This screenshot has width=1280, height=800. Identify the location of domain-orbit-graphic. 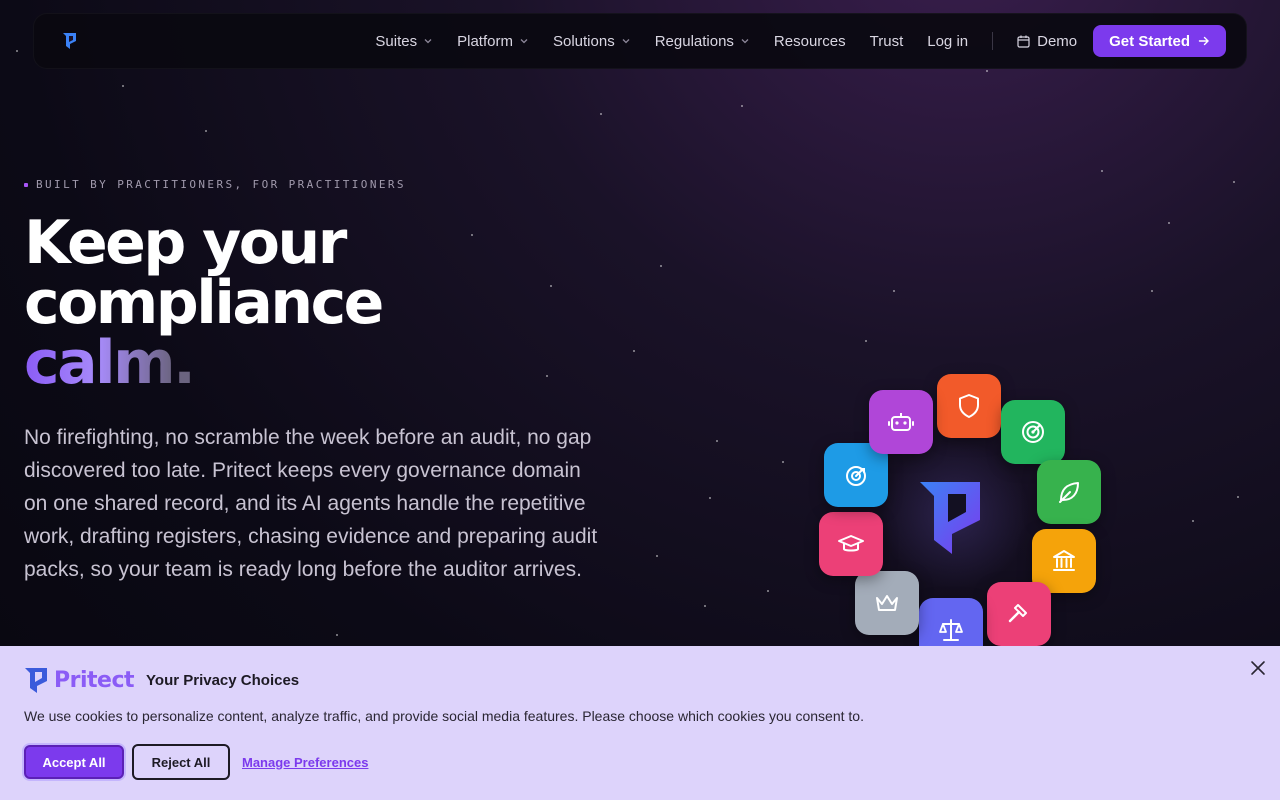
(960, 511).